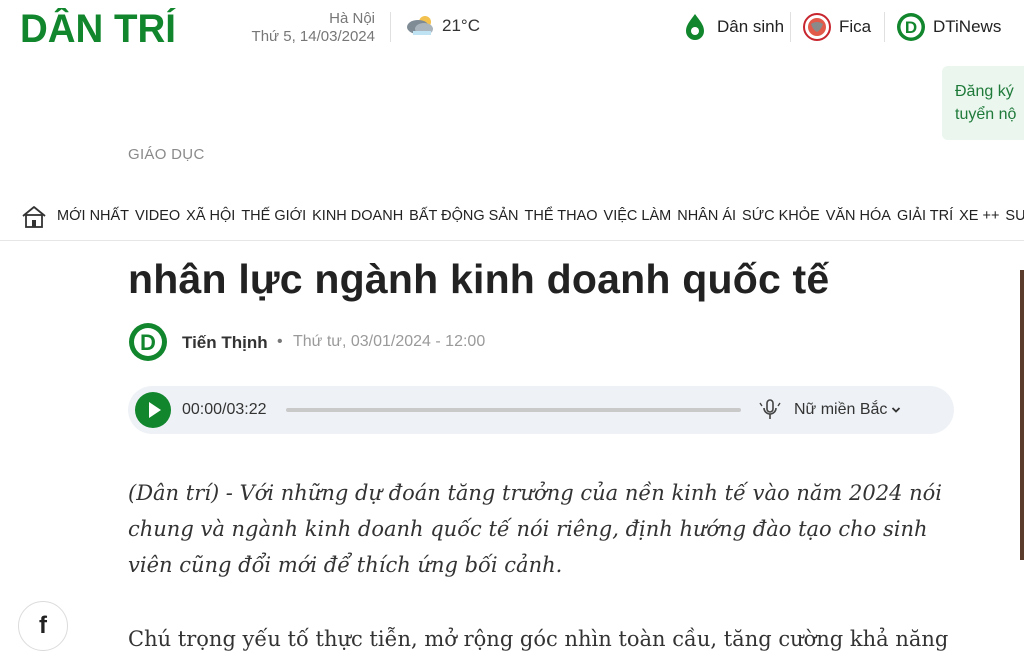 The width and height of the screenshot is (1024, 657). I want to click on cloudy-weather-icon, so click(420, 25).